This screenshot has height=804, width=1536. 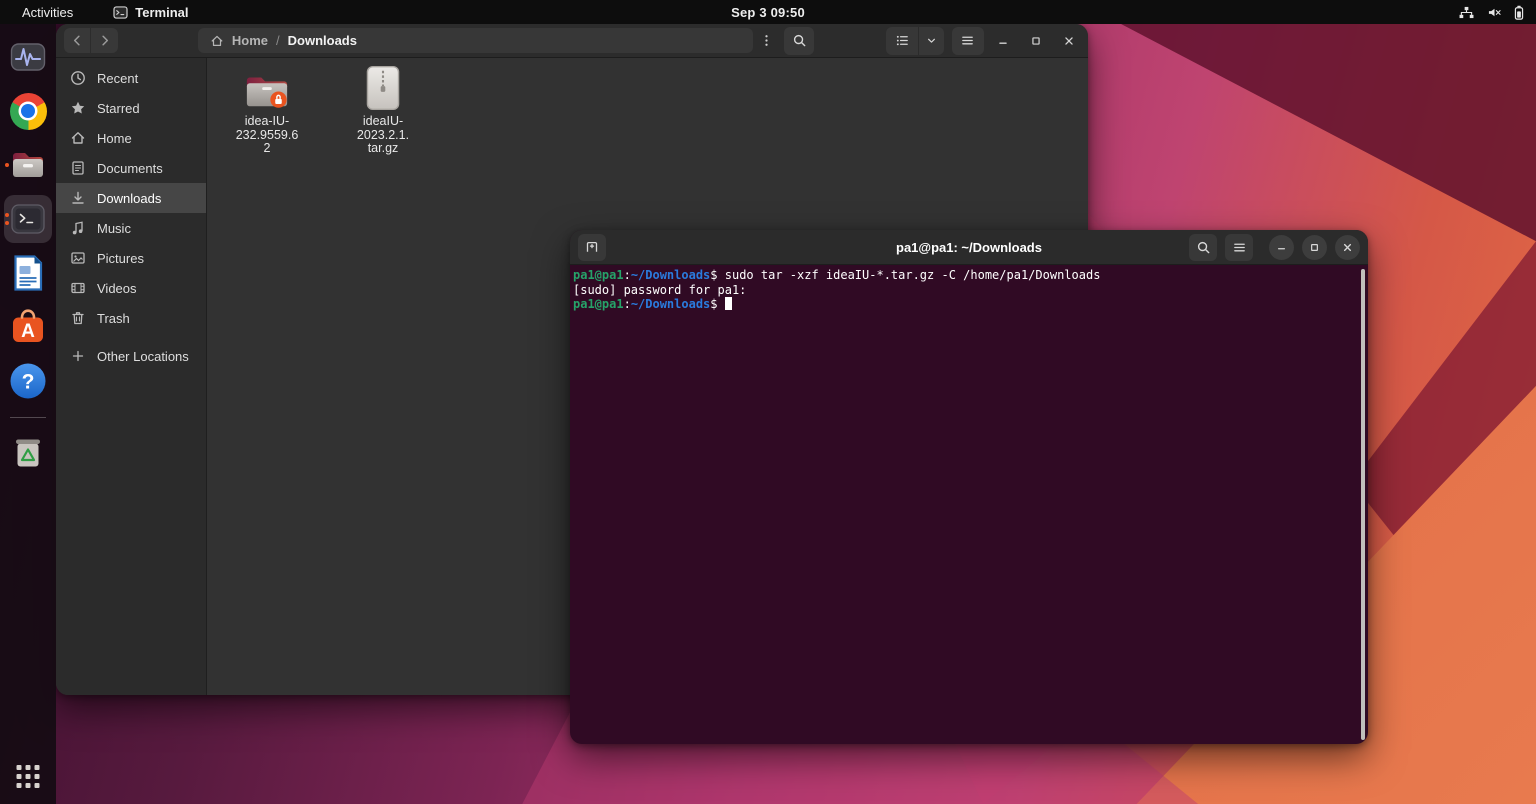 I want to click on breadcrumb-current: Downloads, so click(x=322, y=40).